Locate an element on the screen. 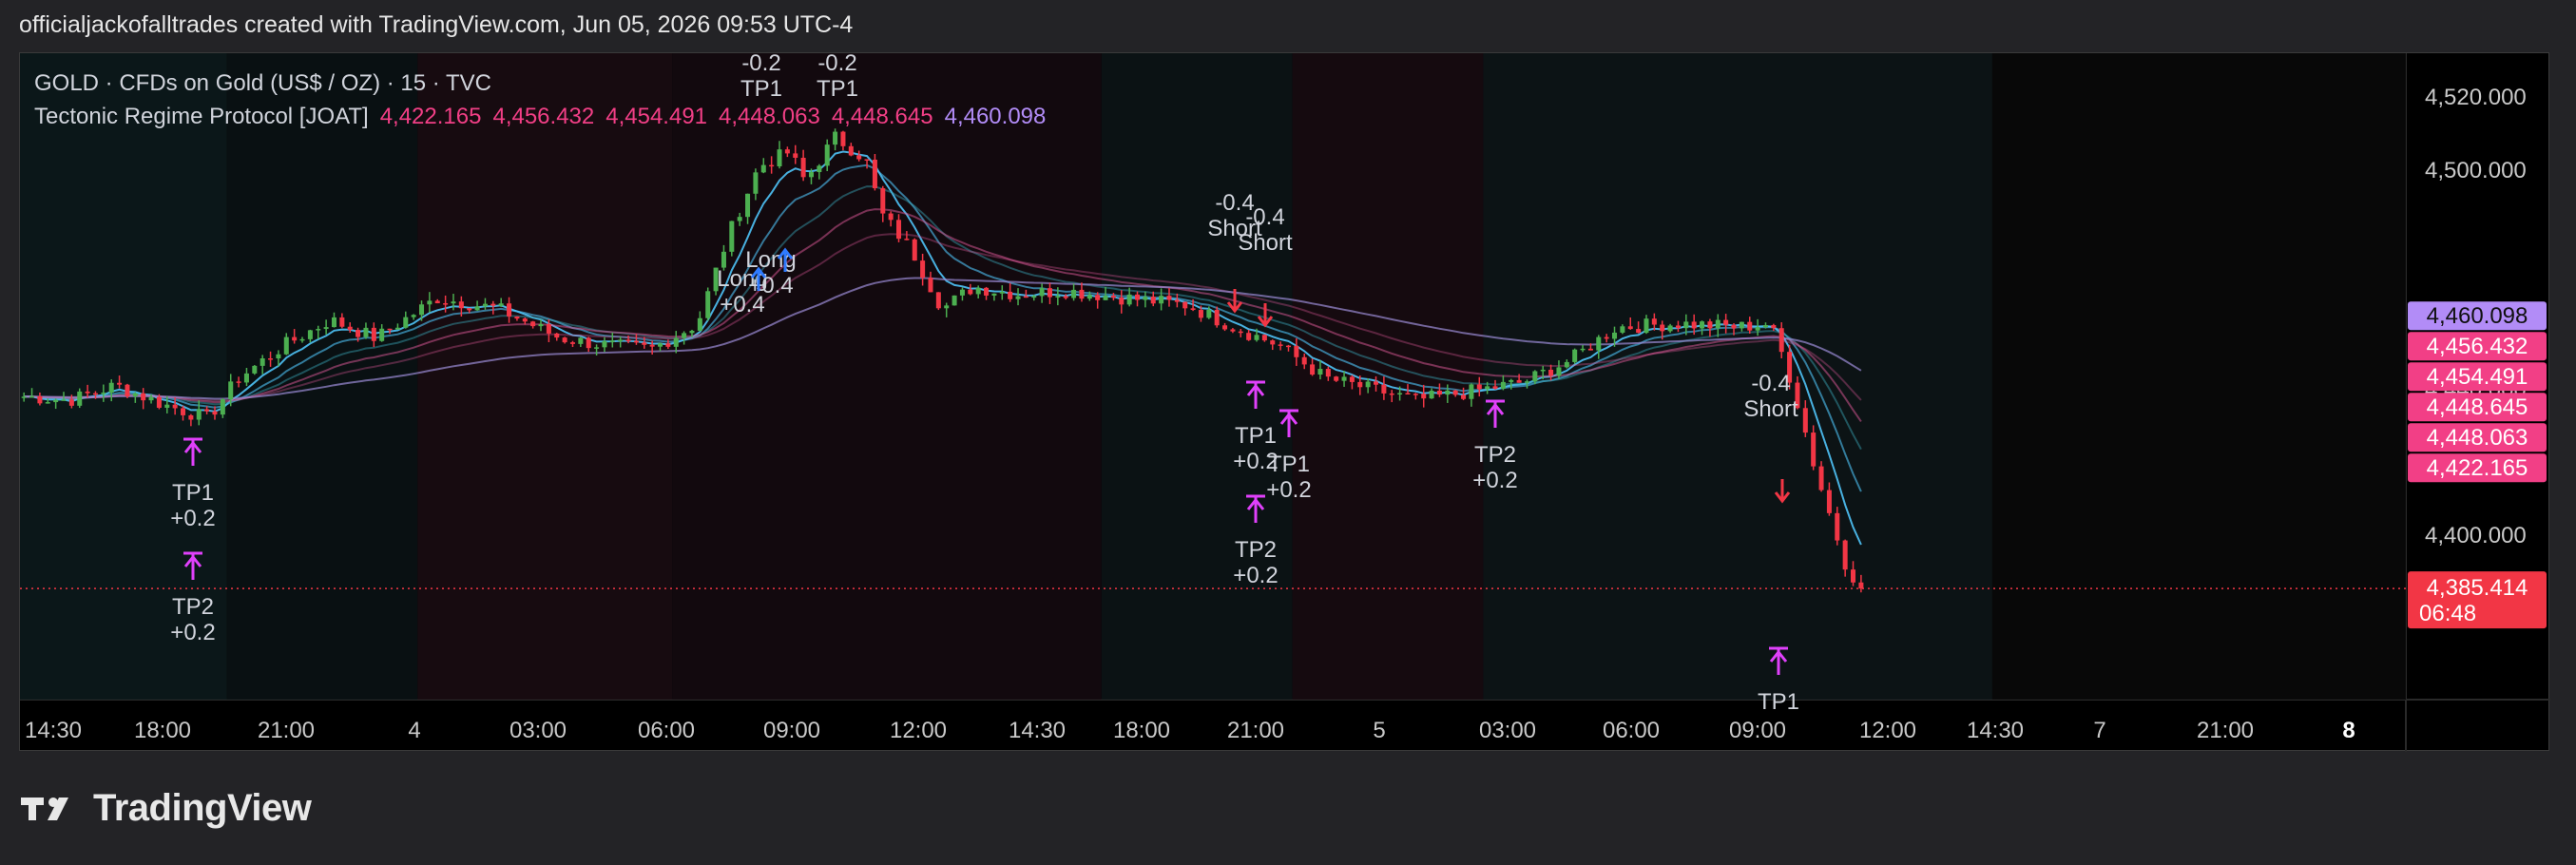 The image size is (2576, 865). x-tick-label: 7 is located at coordinates (2099, 730).